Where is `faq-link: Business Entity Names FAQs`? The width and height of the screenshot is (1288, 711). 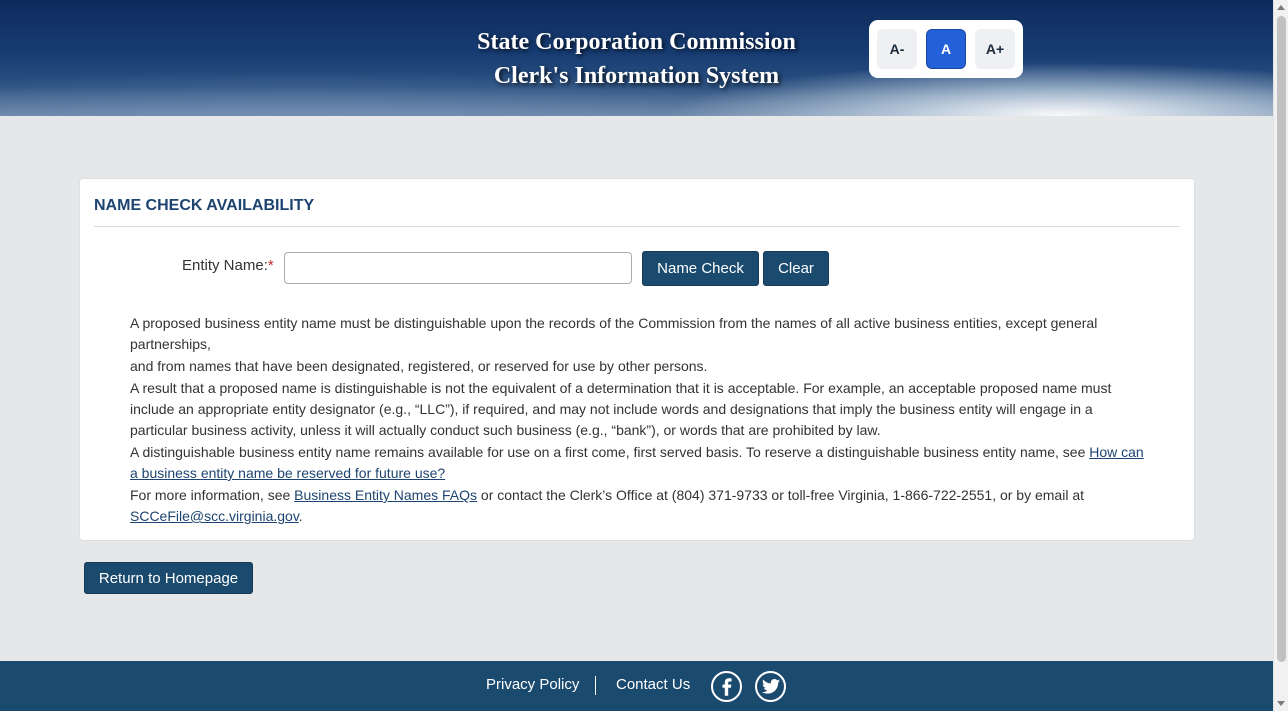 faq-link: Business Entity Names FAQs is located at coordinates (385, 495).